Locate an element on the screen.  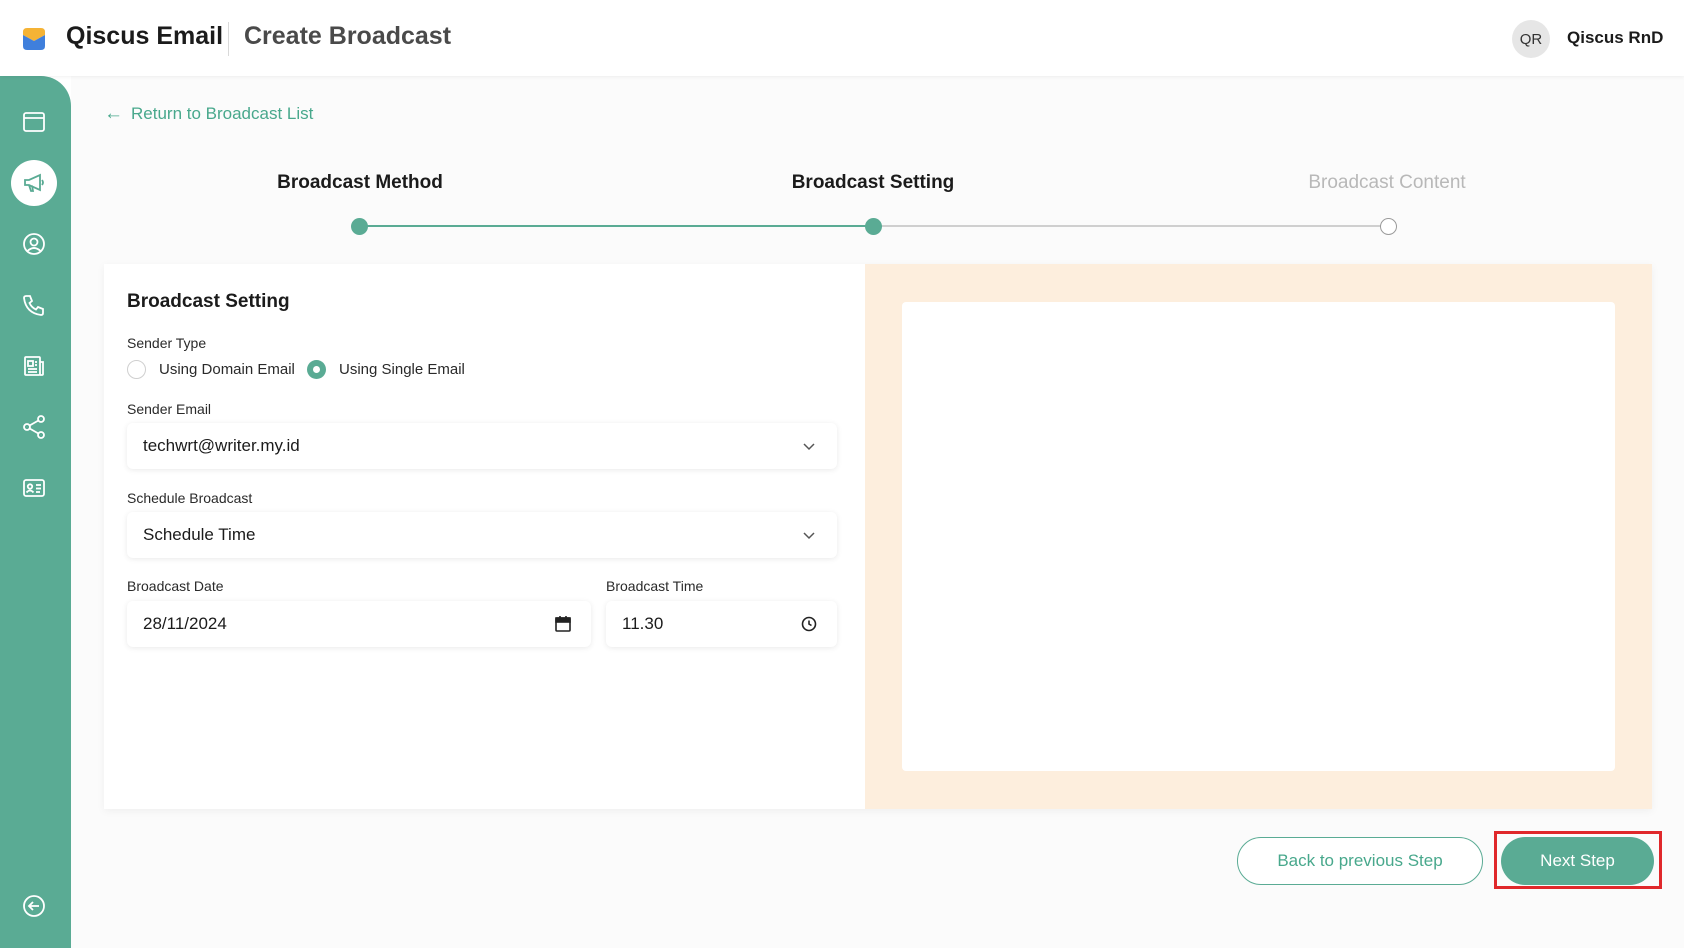
schedule-value: Schedule Time is located at coordinates (199, 534).